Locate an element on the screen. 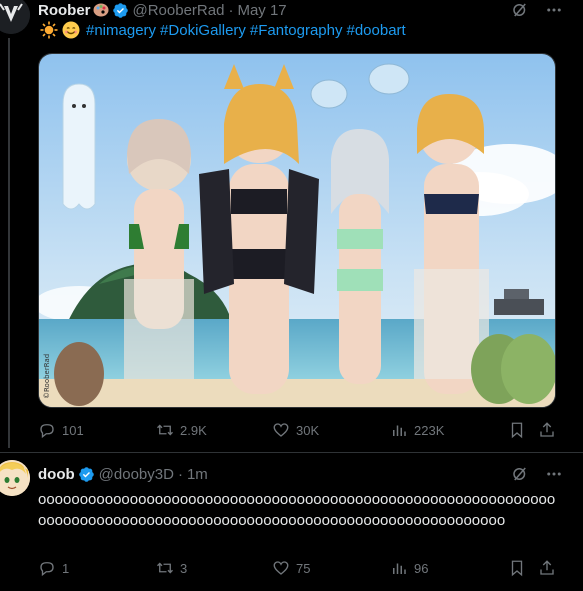 This screenshot has width=583, height=591. hashtag-link: #doobart is located at coordinates (376, 30).